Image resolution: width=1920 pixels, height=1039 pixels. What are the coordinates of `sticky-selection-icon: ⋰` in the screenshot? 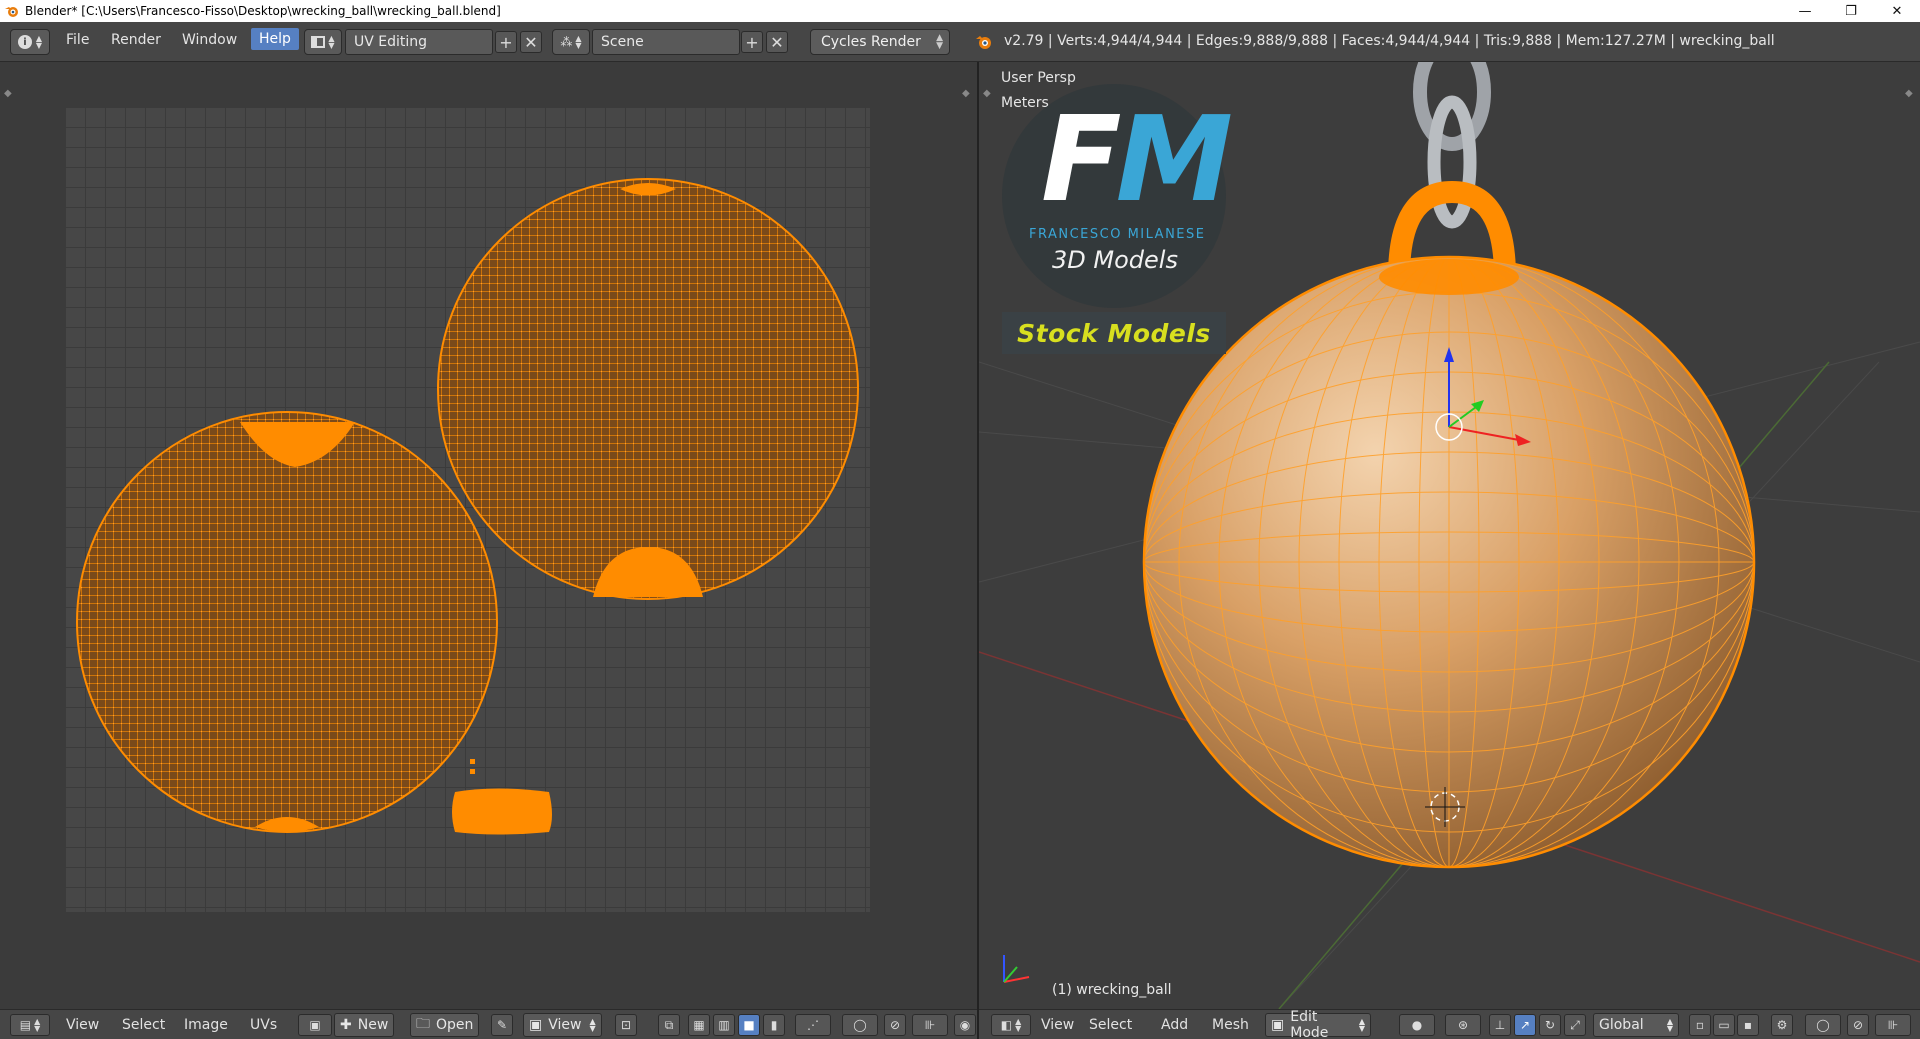 It's located at (813, 1025).